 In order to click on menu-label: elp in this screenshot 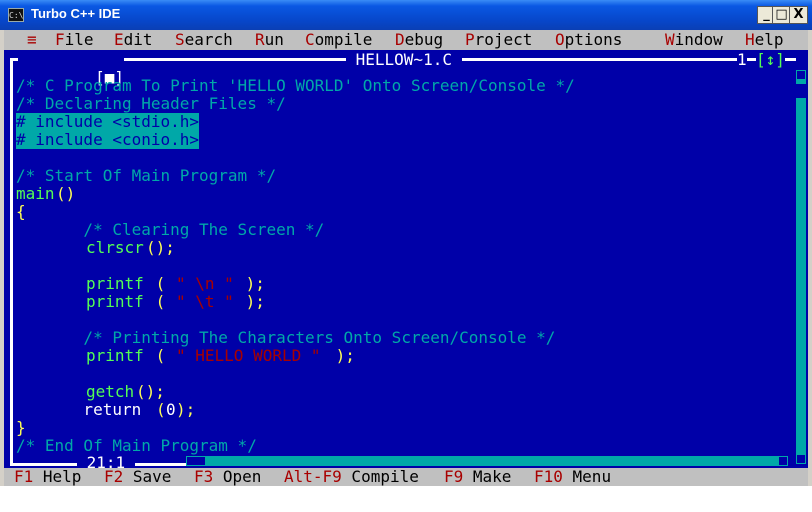, I will do `click(769, 39)`.